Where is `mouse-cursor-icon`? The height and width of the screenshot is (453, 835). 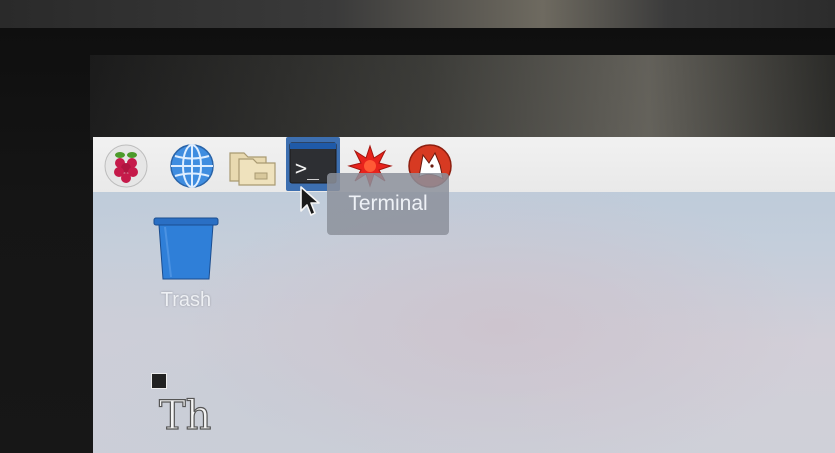 mouse-cursor-icon is located at coordinates (310, 201).